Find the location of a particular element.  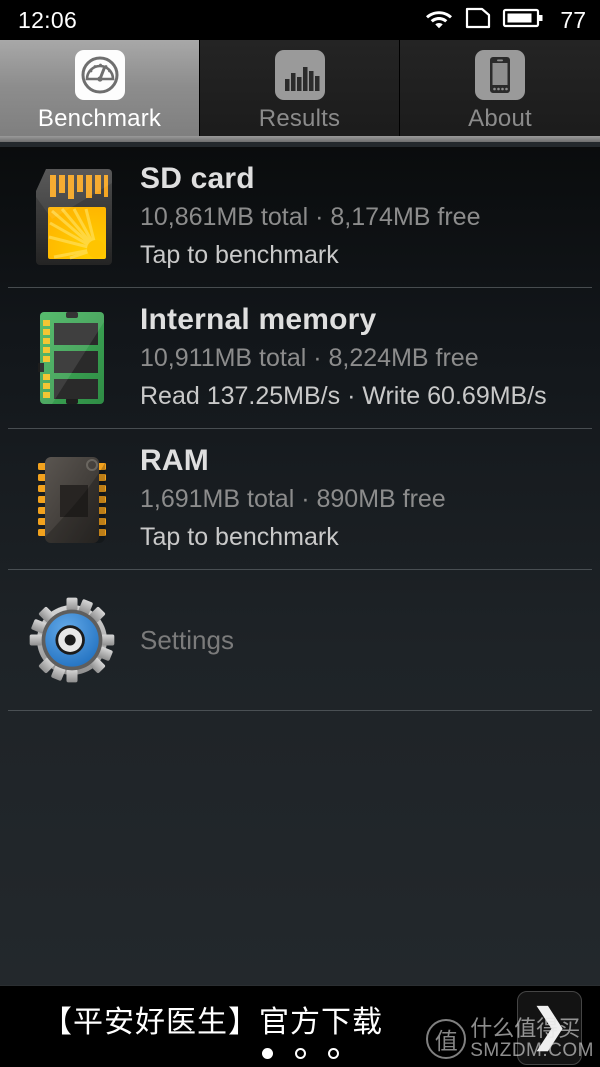

tab-underline is located at coordinates (300, 139).